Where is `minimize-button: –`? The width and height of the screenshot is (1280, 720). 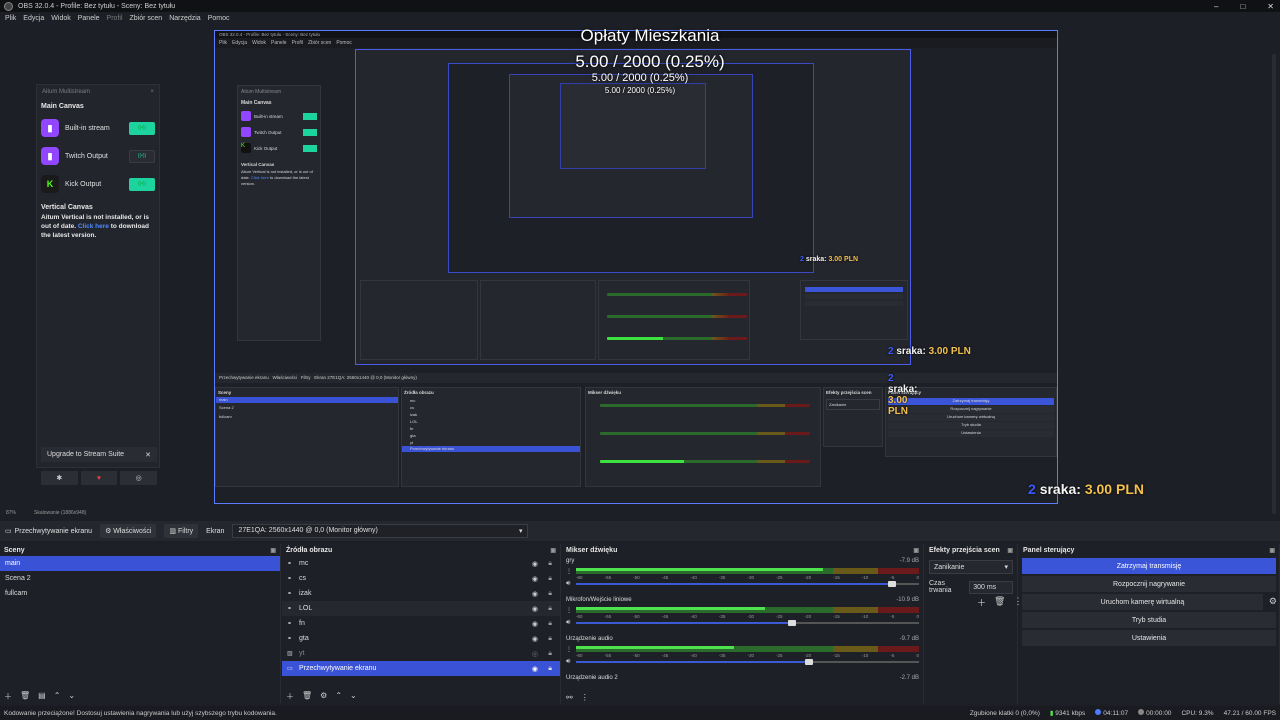
minimize-button: – is located at coordinates (1216, 6).